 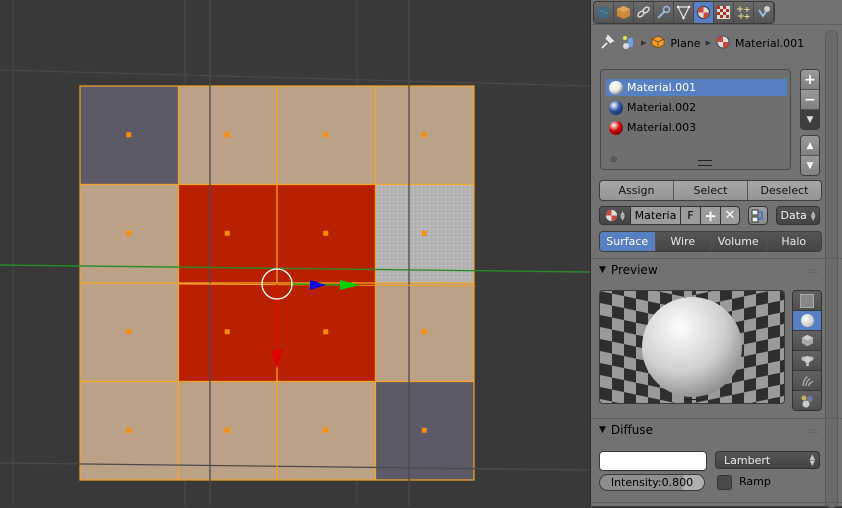 What do you see at coordinates (807, 341) in the screenshot?
I see `preview-cube-button` at bounding box center [807, 341].